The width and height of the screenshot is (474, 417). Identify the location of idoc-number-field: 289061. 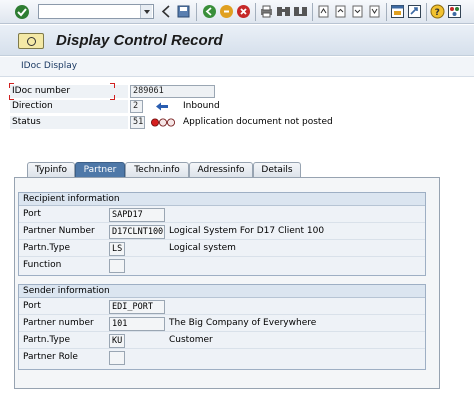
(172, 91).